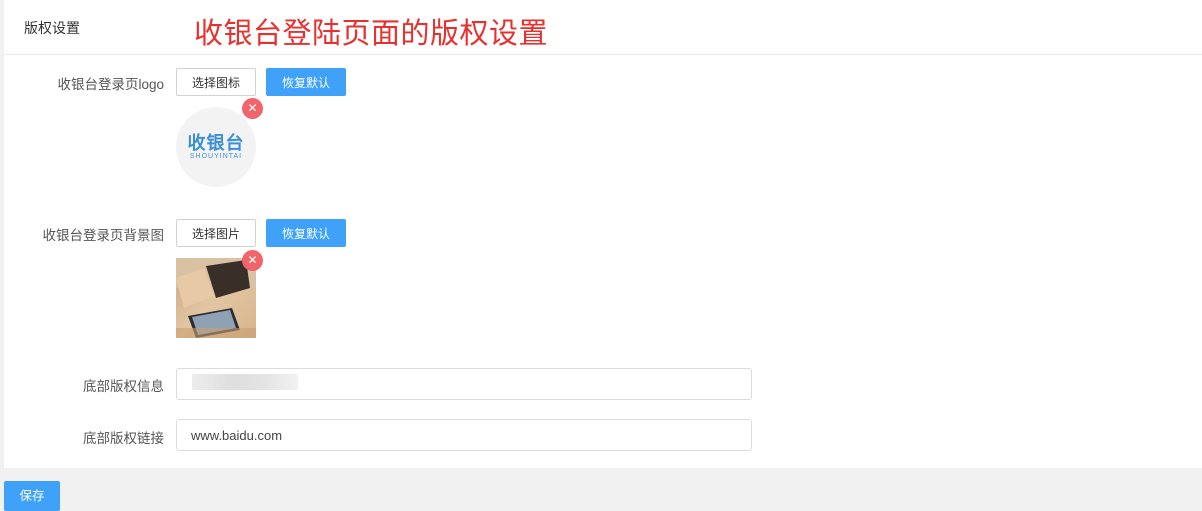 The width and height of the screenshot is (1202, 511). What do you see at coordinates (216, 143) in the screenshot?
I see `logo-text-cn: 收银台` at bounding box center [216, 143].